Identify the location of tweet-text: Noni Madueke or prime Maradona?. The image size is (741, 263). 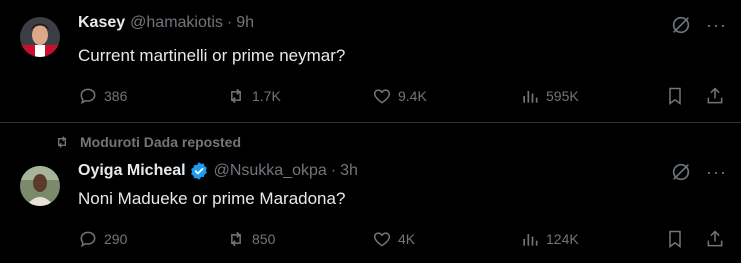
(212, 198).